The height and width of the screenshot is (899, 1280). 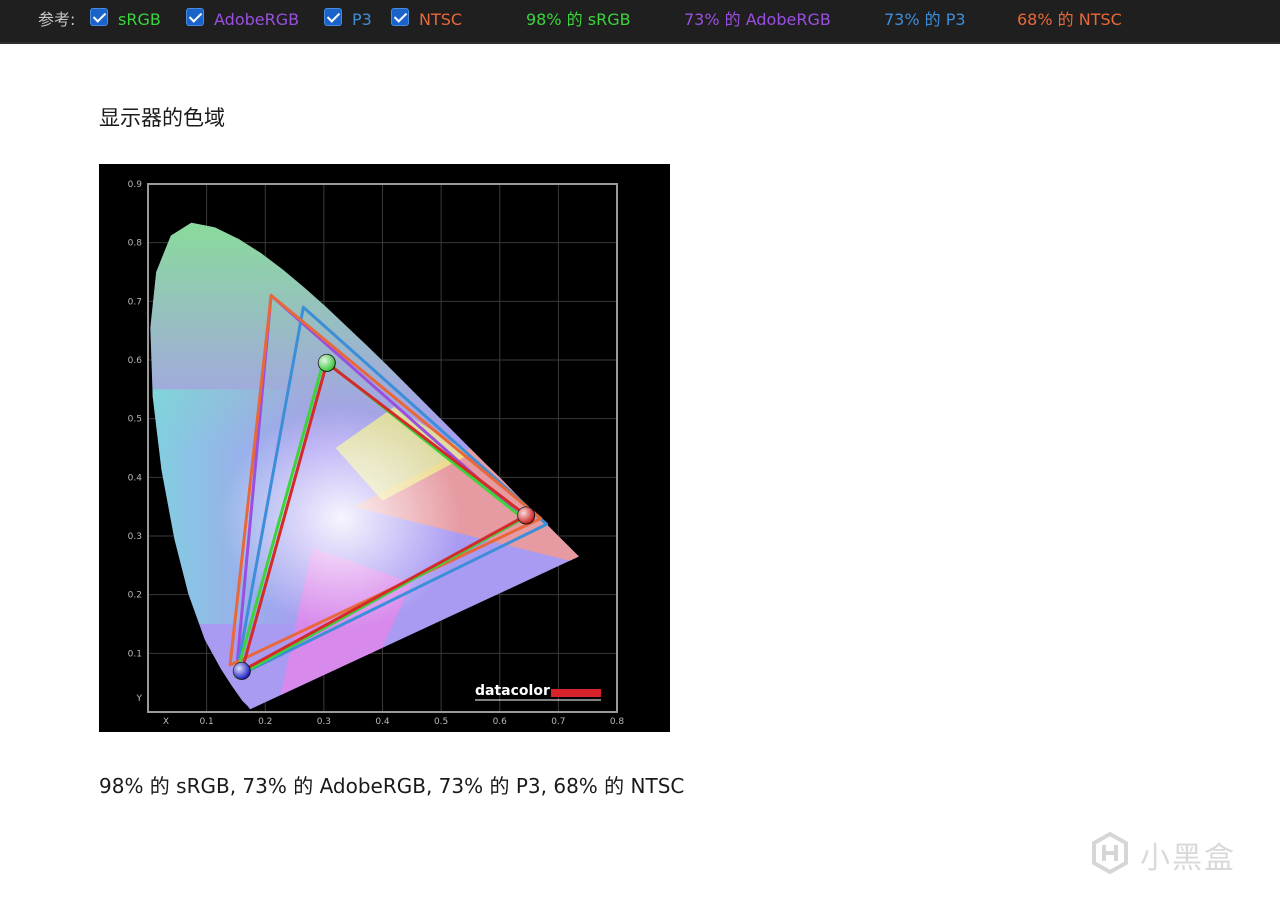 I want to click on watermark-logo-icon, so click(x=1110, y=853).